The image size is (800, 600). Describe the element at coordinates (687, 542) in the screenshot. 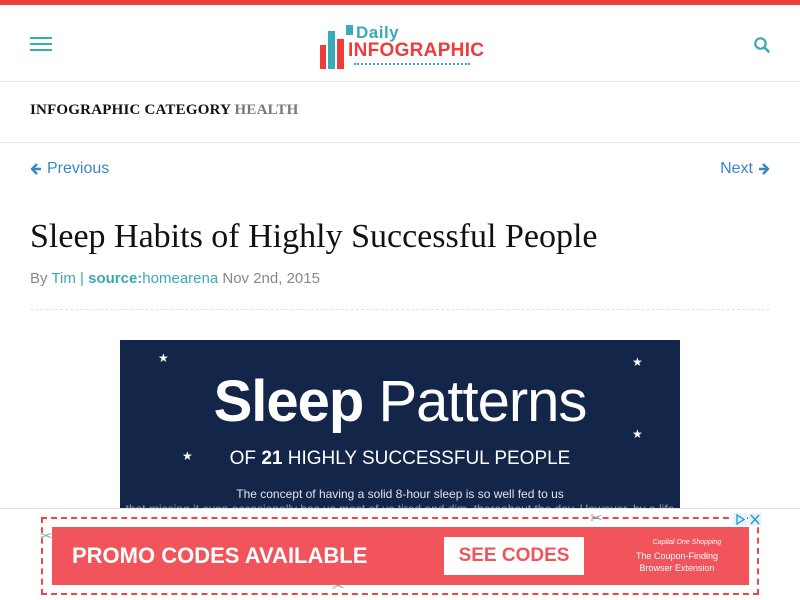

I see `ad-brand-logo: Capital One Shopping` at that location.